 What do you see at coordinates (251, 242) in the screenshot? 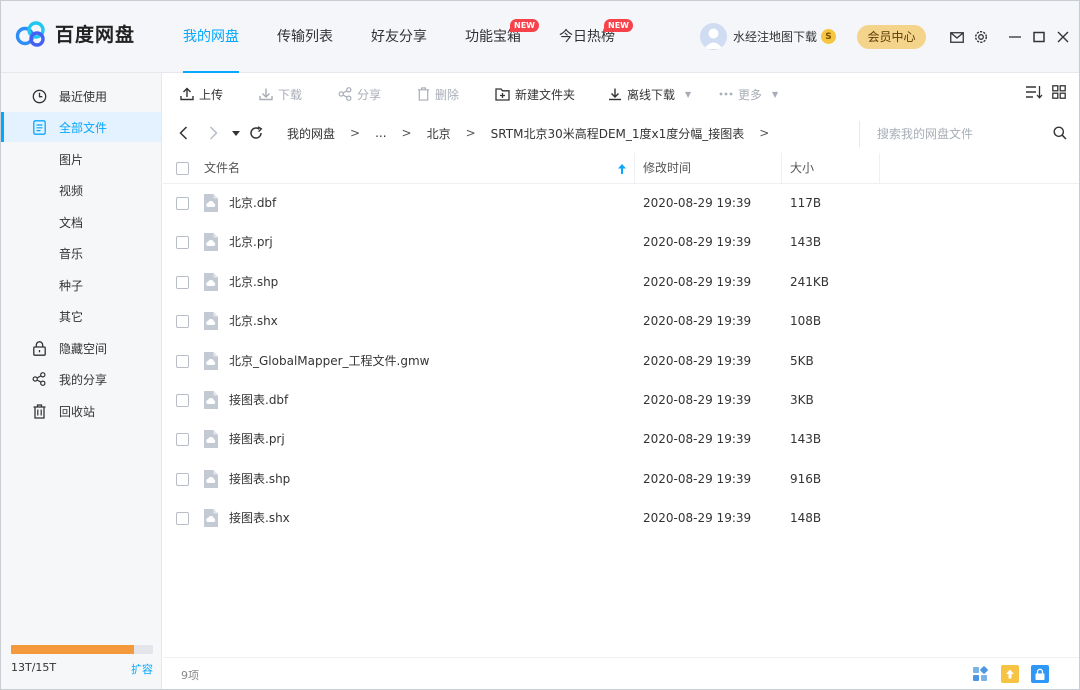
I see `file-name: 北京.prj` at bounding box center [251, 242].